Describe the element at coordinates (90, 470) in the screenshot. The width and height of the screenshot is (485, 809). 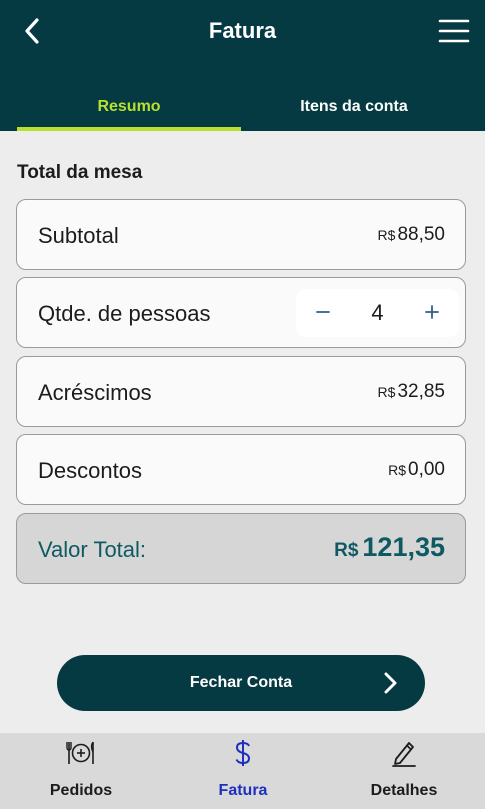
I see `discounts-label: Descontos` at that location.